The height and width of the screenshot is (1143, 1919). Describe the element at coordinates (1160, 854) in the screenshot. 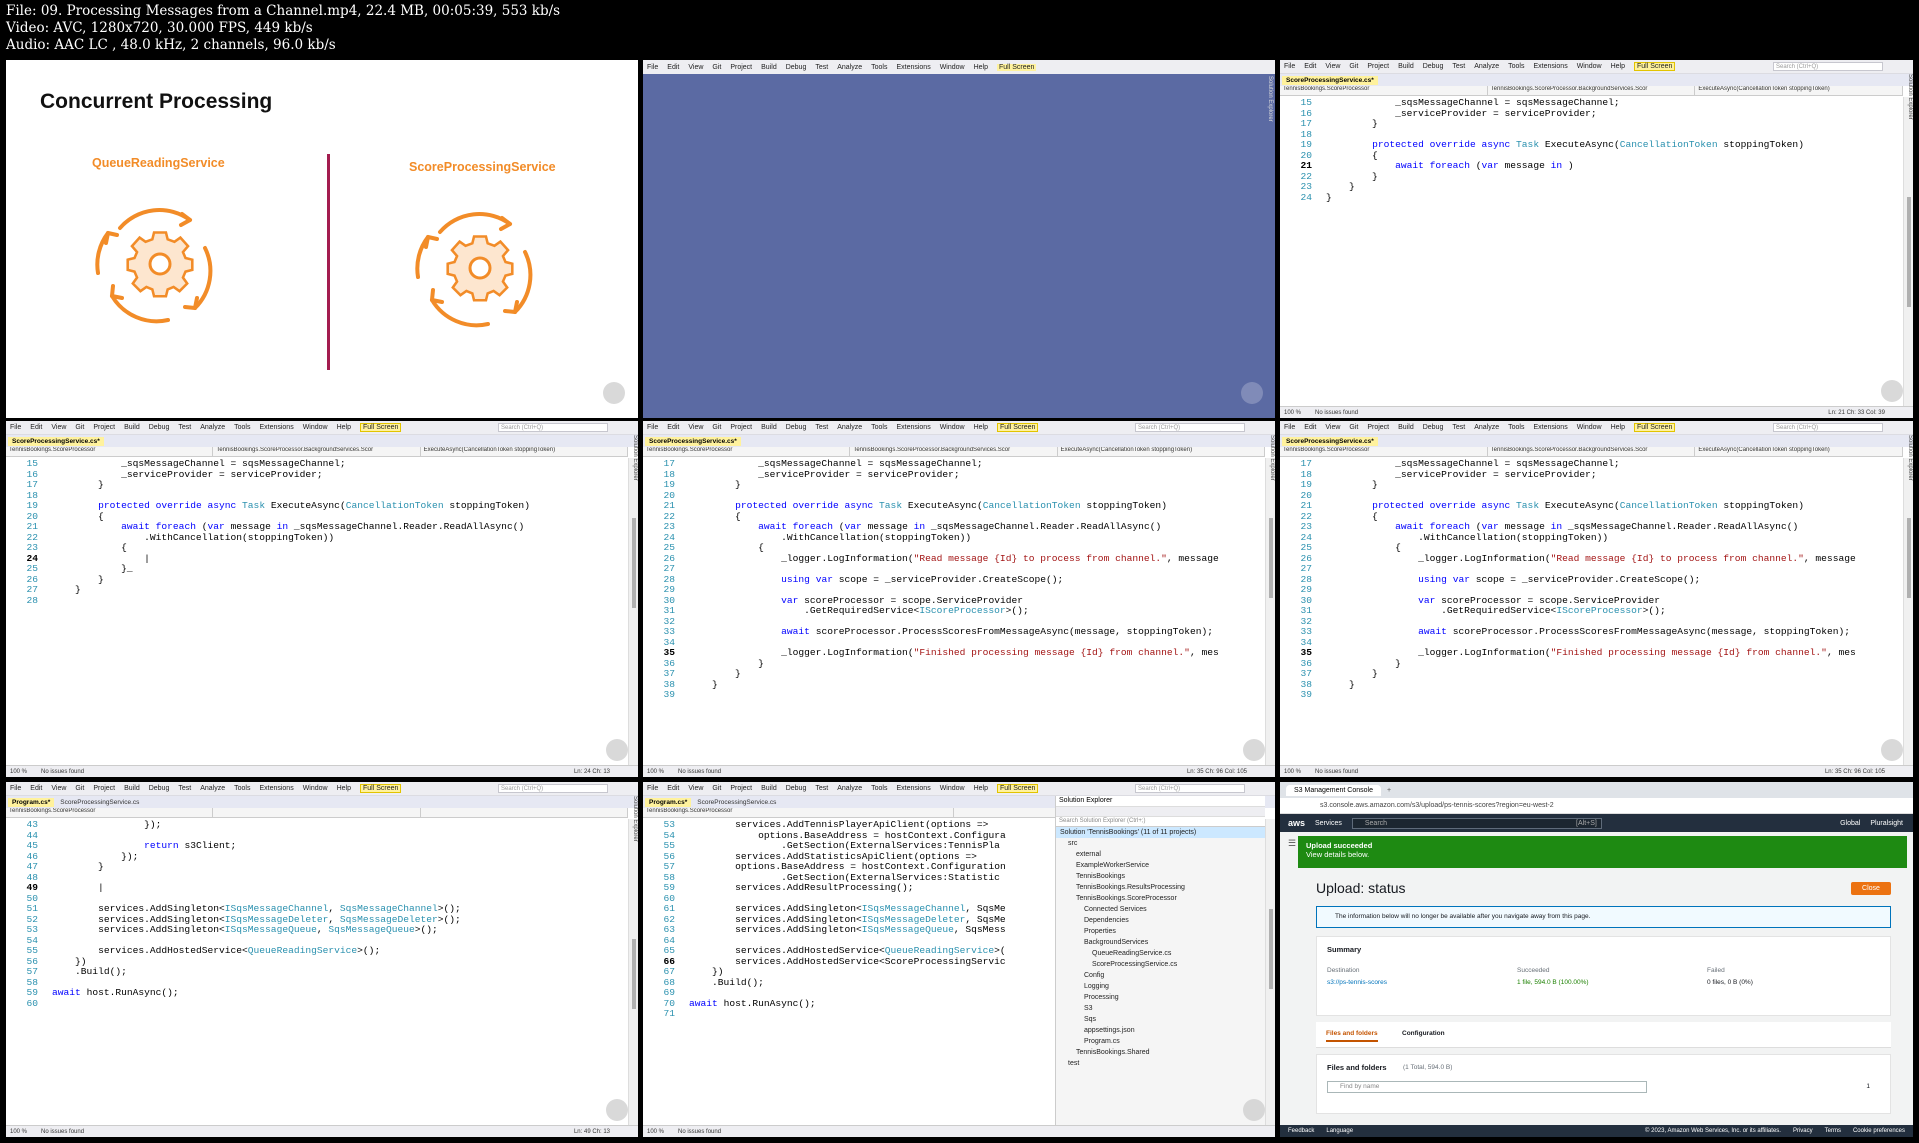

I see `solution-explorer-item: external` at that location.